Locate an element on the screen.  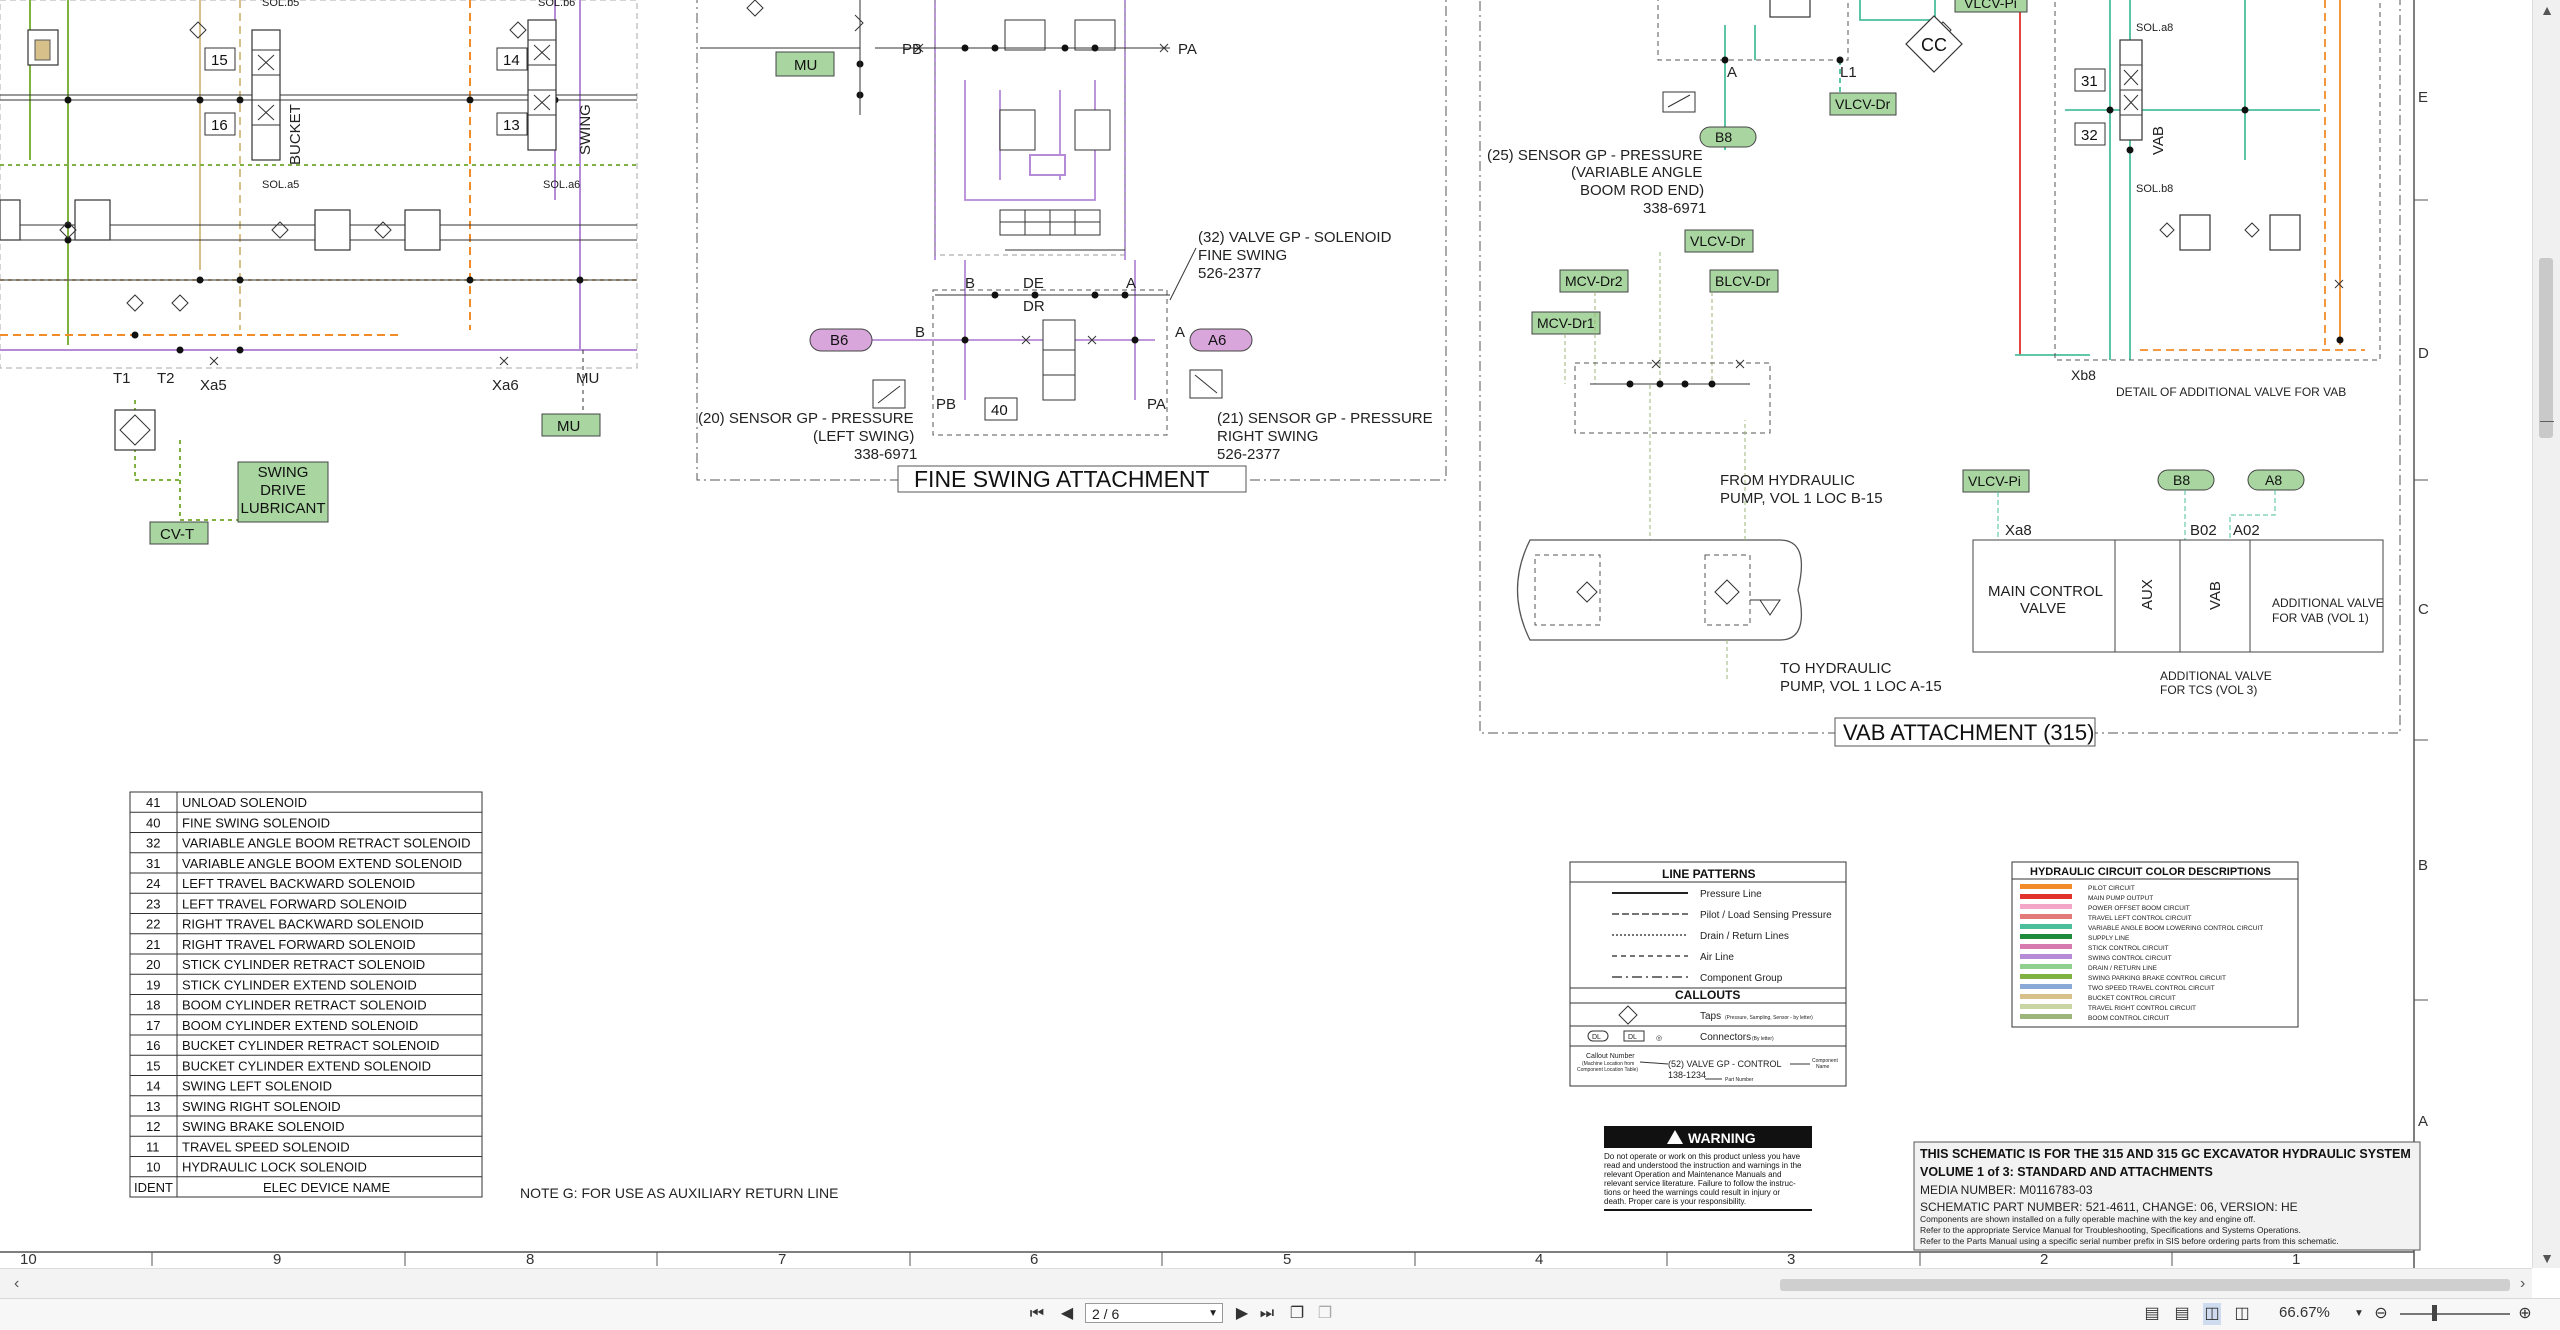
scroll-right-icon: › is located at coordinates (2522, 1284).